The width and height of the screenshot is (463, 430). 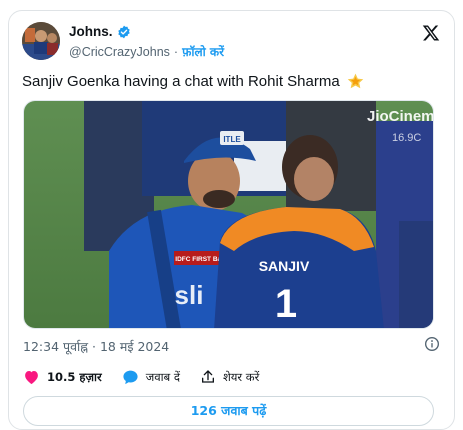 I want to click on jersey-name-text: SANJIV, so click(x=284, y=266).